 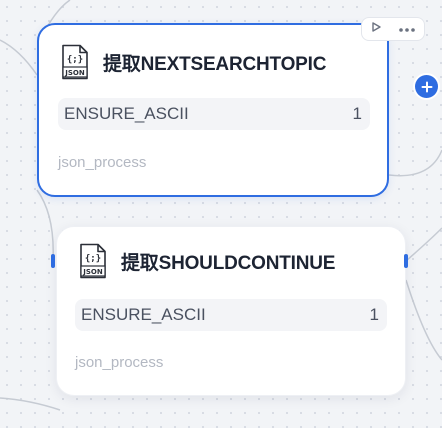 I want to click on node-toolbar, so click(x=393, y=29).